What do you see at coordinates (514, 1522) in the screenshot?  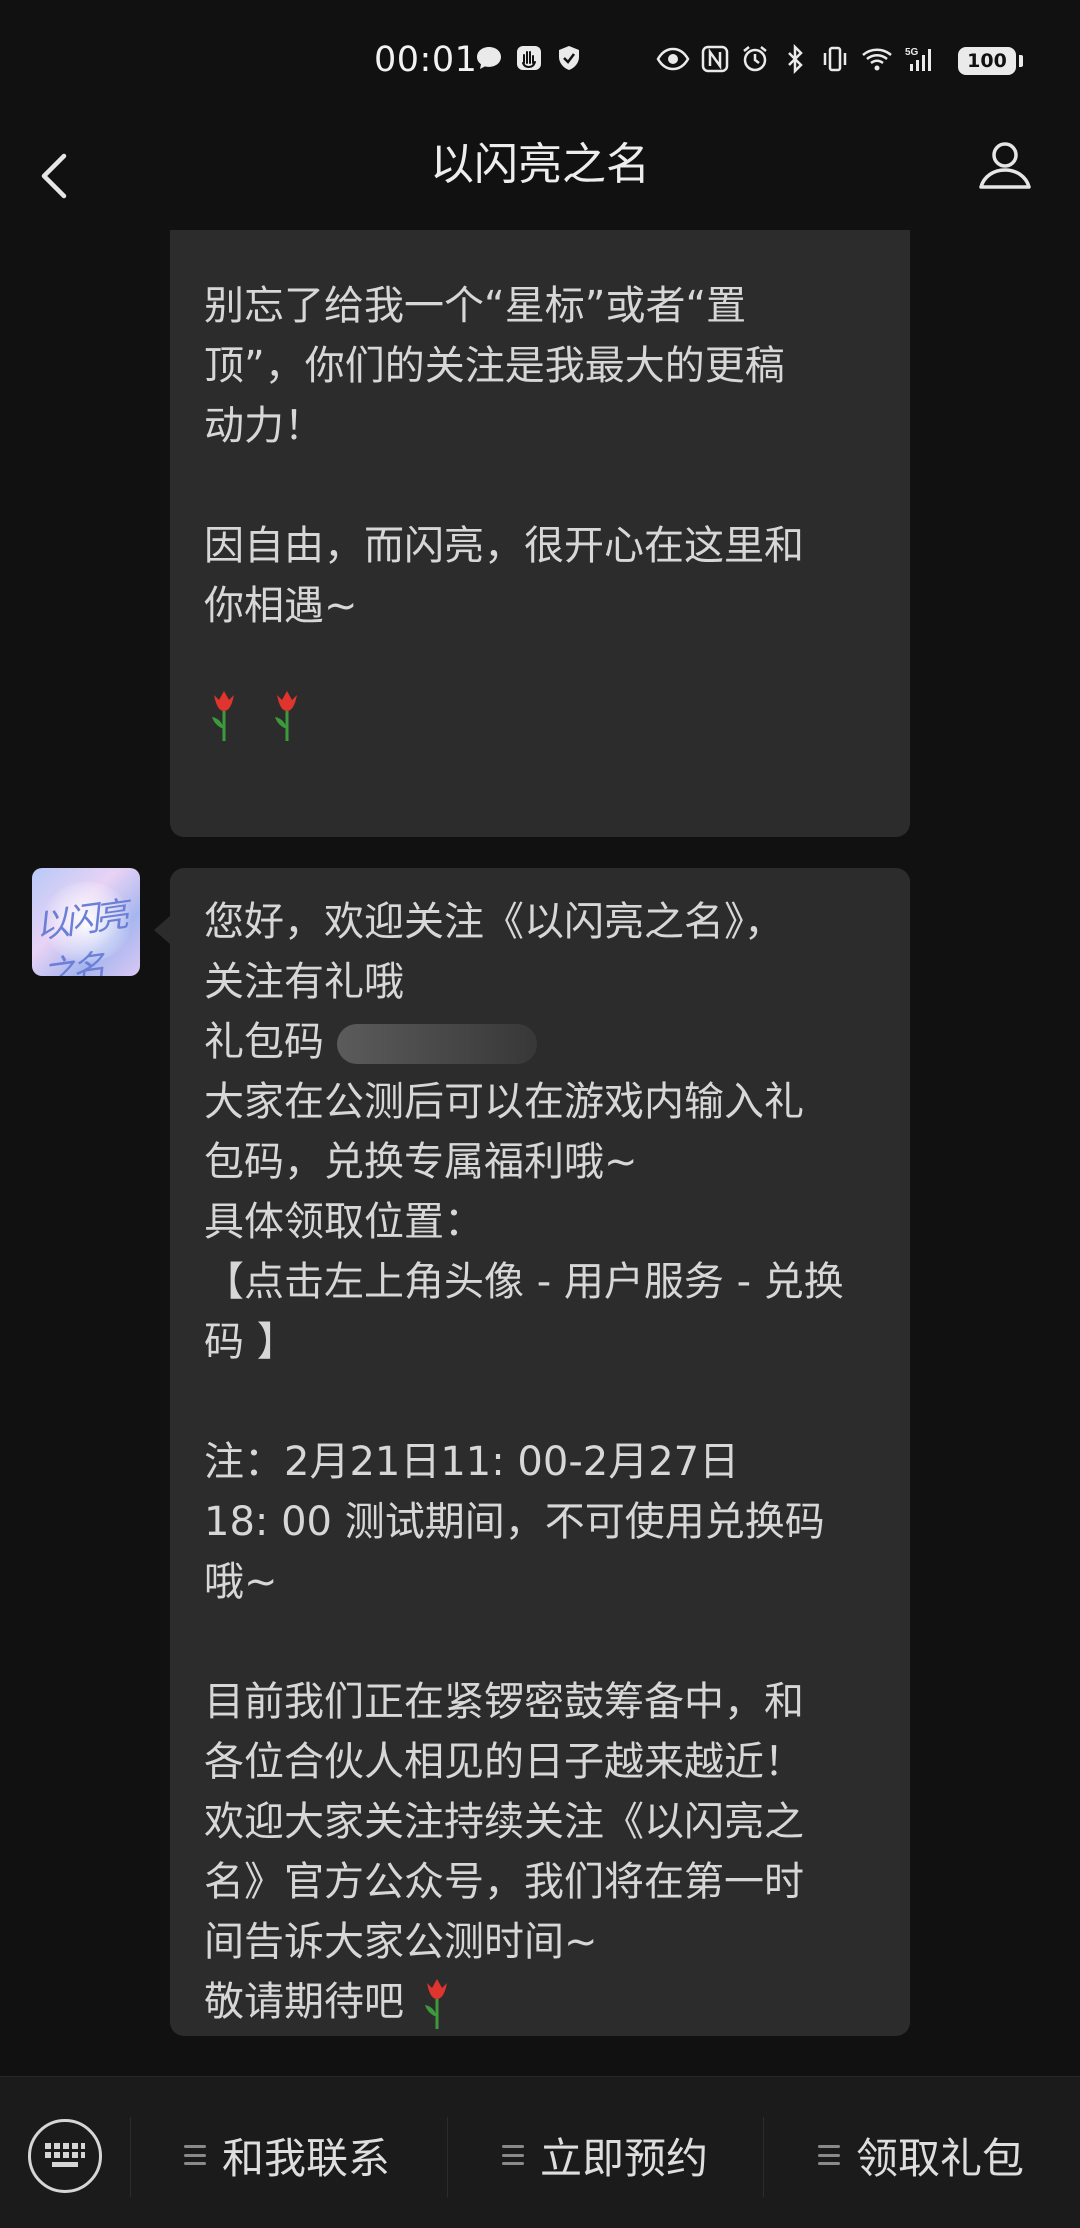 I see `message-line: 18: 00 测试期间，不可使用兑换码` at bounding box center [514, 1522].